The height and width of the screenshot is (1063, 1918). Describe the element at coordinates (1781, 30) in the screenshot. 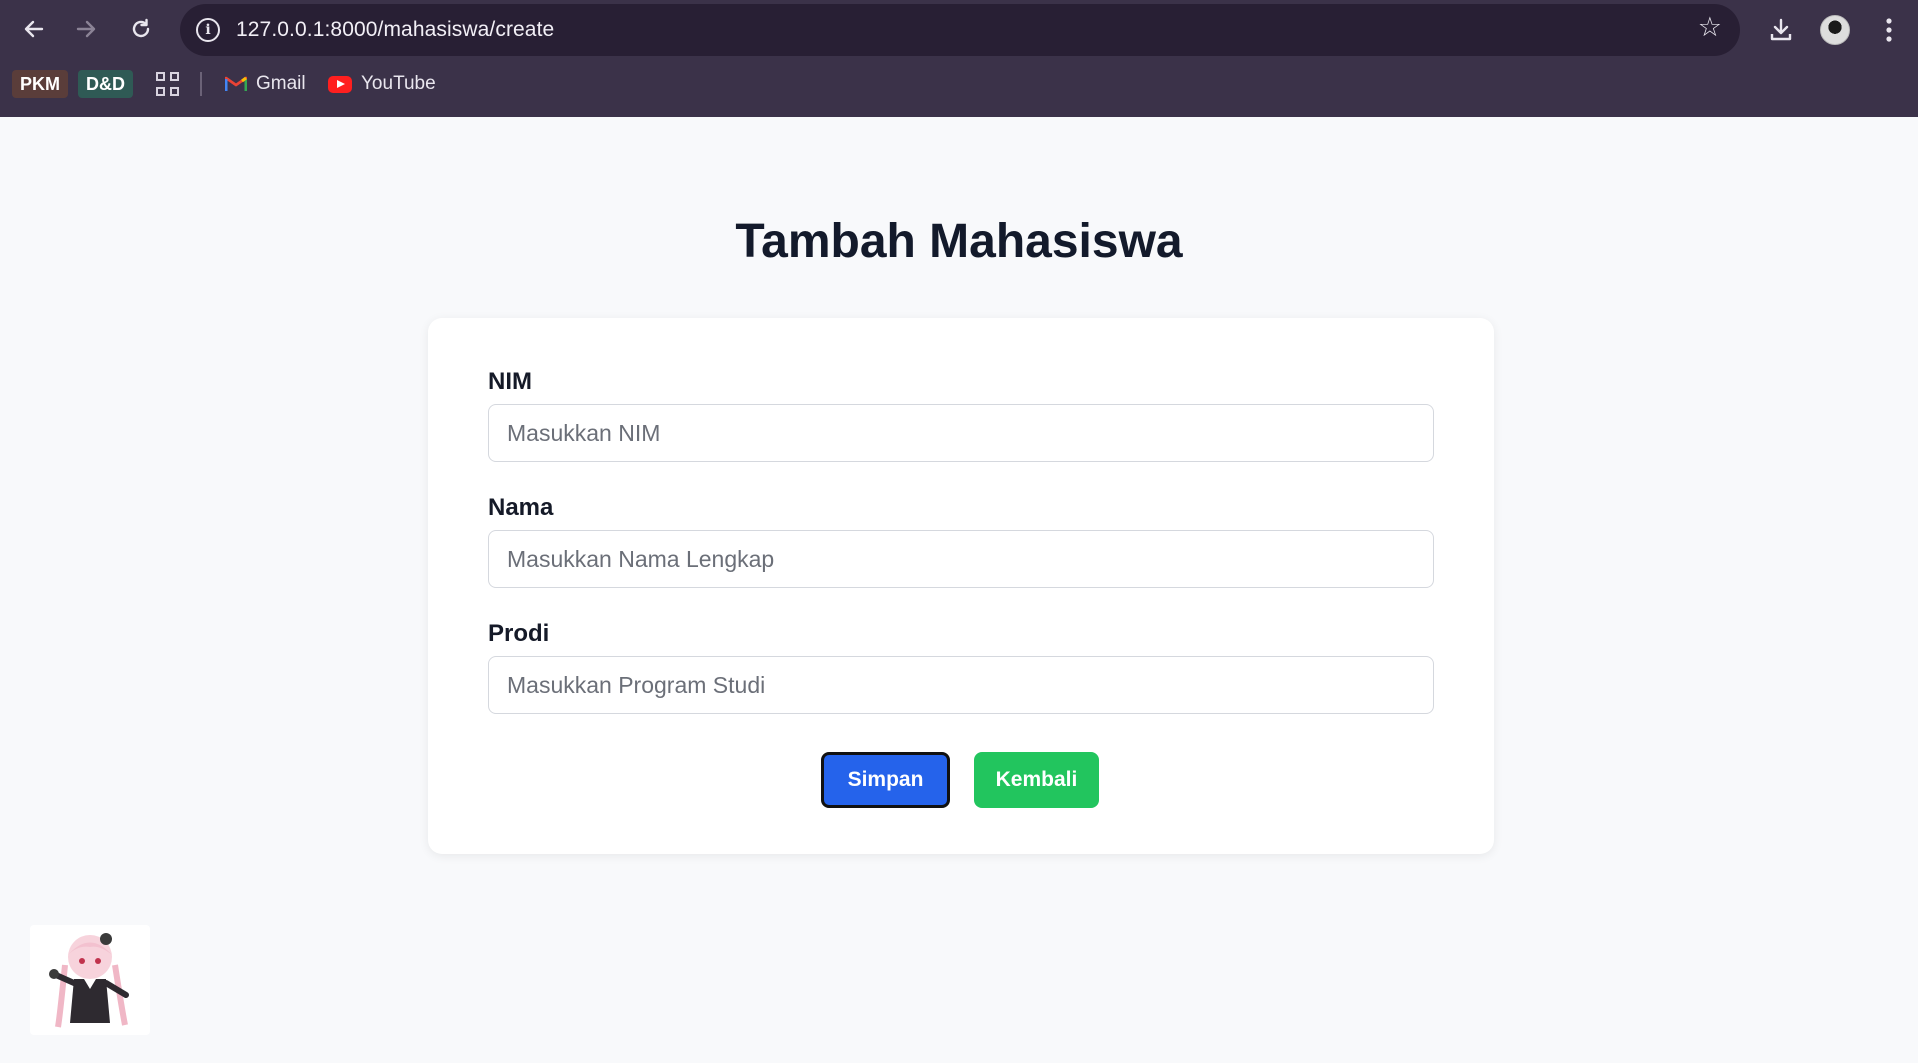

I see `download-icon` at that location.